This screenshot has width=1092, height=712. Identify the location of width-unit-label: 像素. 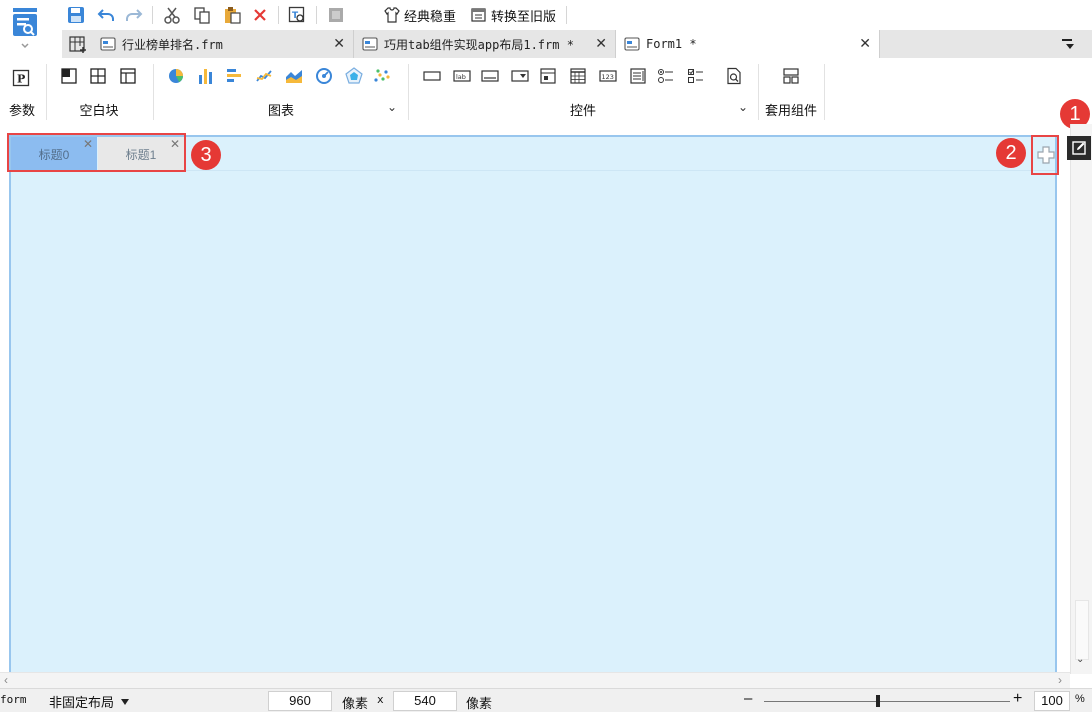
(355, 703).